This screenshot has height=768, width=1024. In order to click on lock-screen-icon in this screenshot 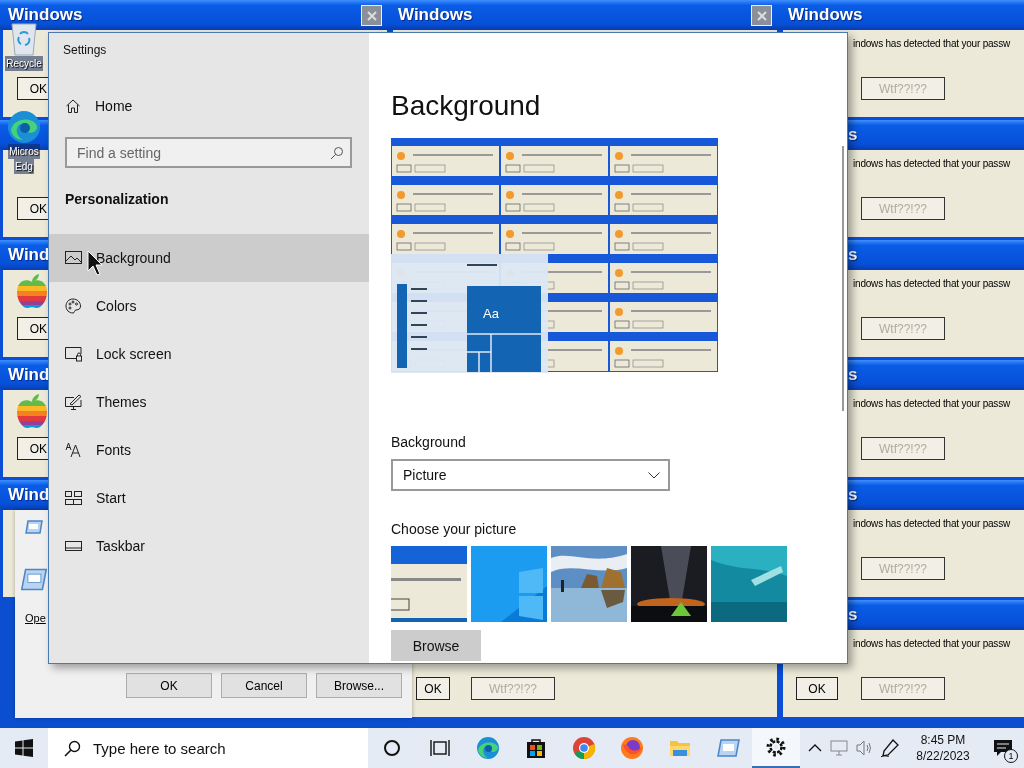, I will do `click(73, 354)`.